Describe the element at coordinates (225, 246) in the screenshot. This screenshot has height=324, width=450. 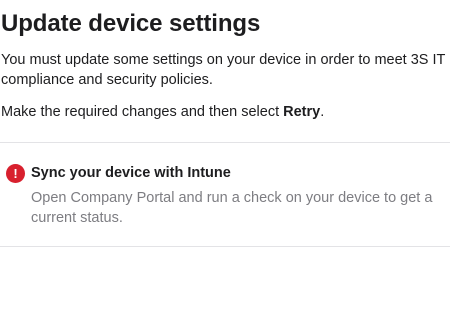
I see `divider-bottom` at that location.